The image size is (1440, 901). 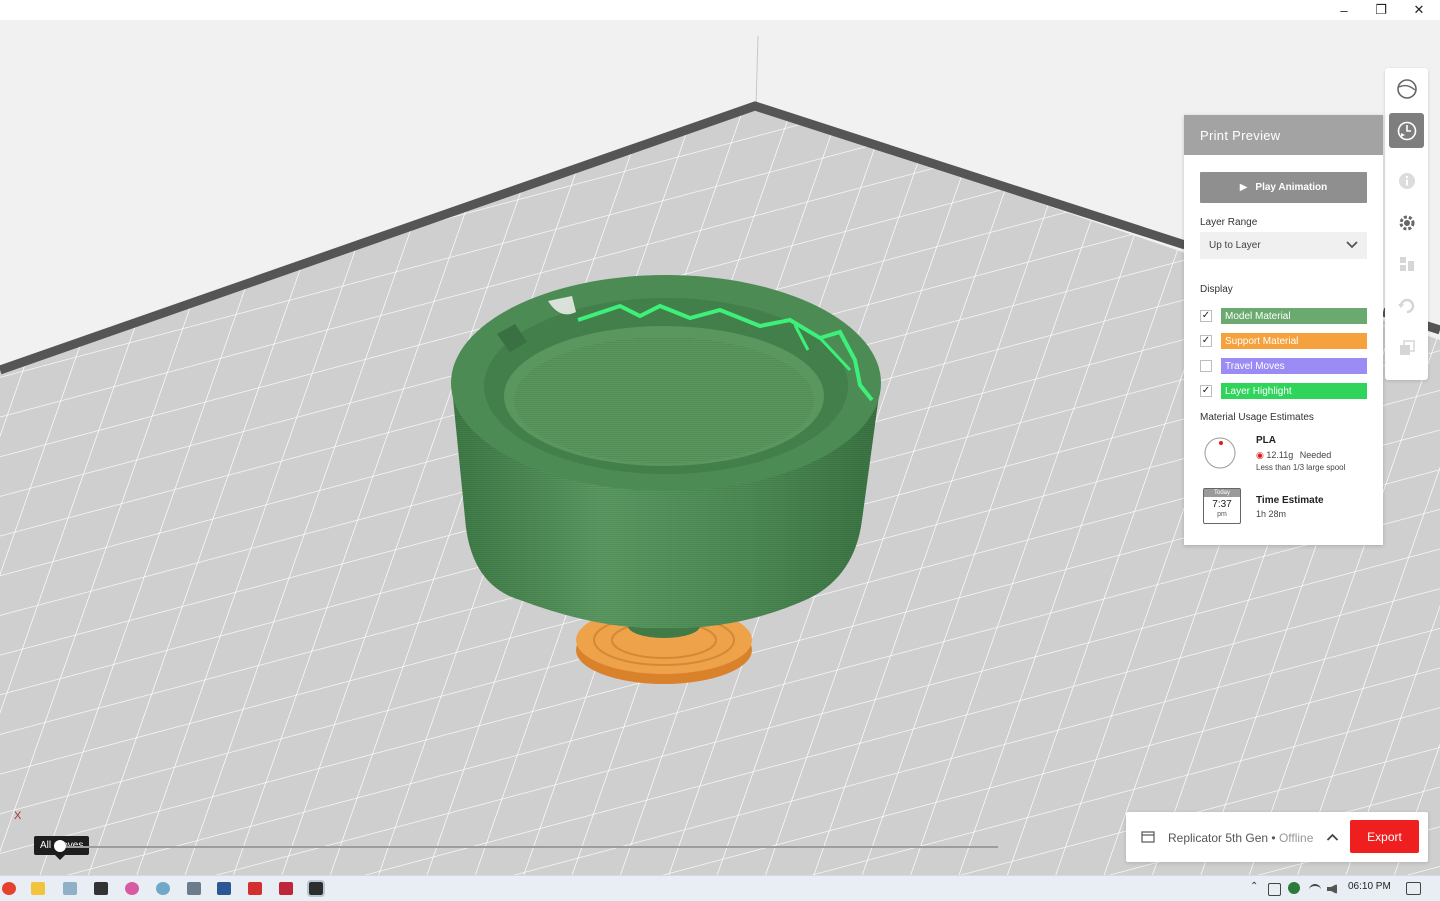 I want to click on layer-highlight-swatch: Layer Highlight, so click(x=1294, y=391).